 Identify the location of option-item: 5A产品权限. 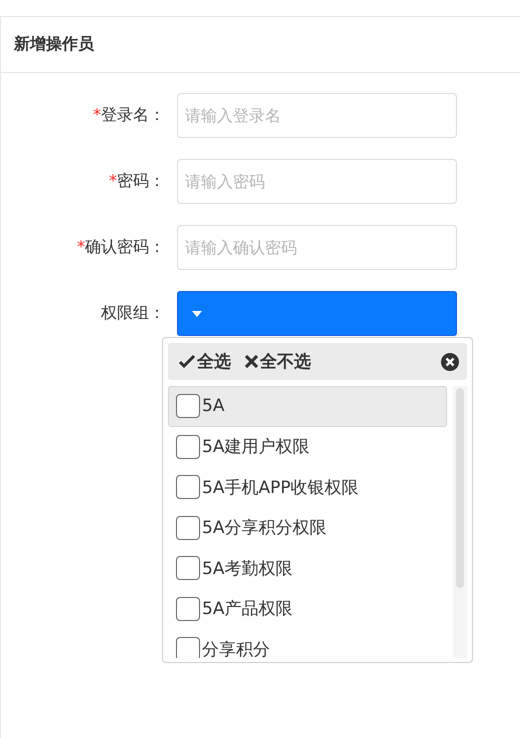
(307, 608).